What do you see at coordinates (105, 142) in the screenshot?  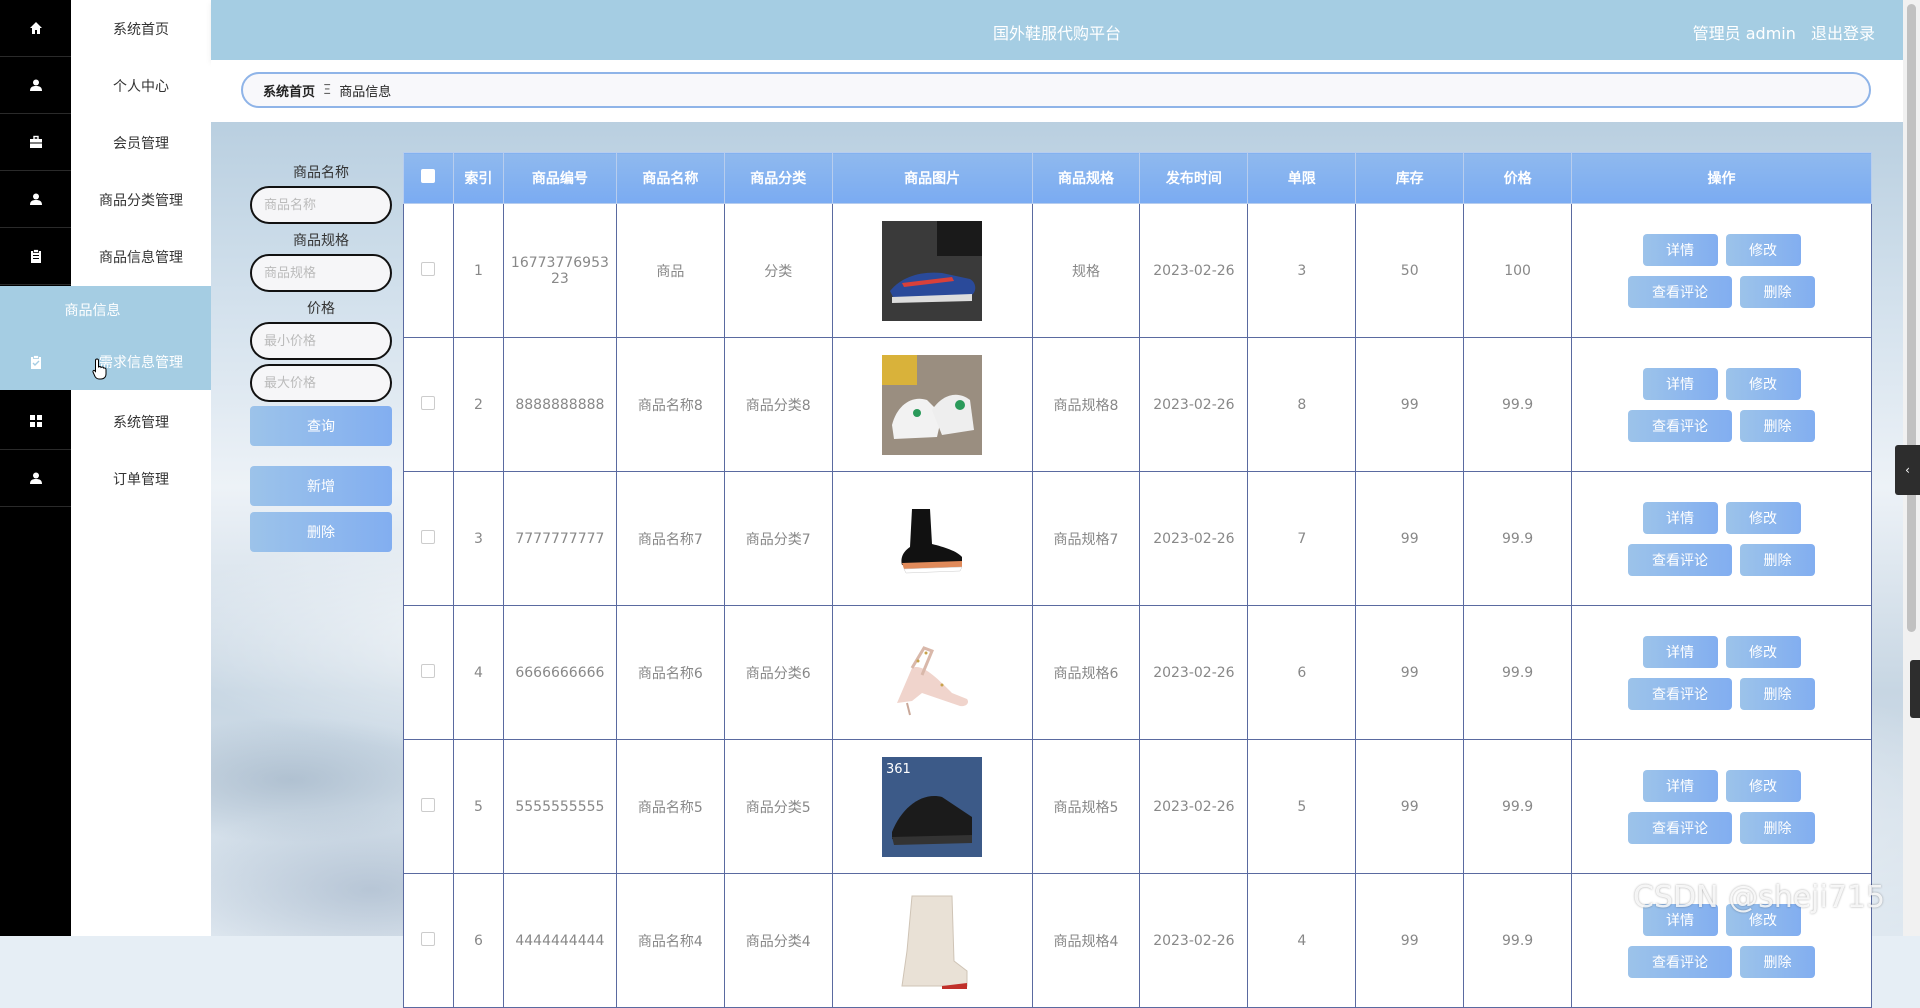 I see `sidebar-item-members: 会员管理` at bounding box center [105, 142].